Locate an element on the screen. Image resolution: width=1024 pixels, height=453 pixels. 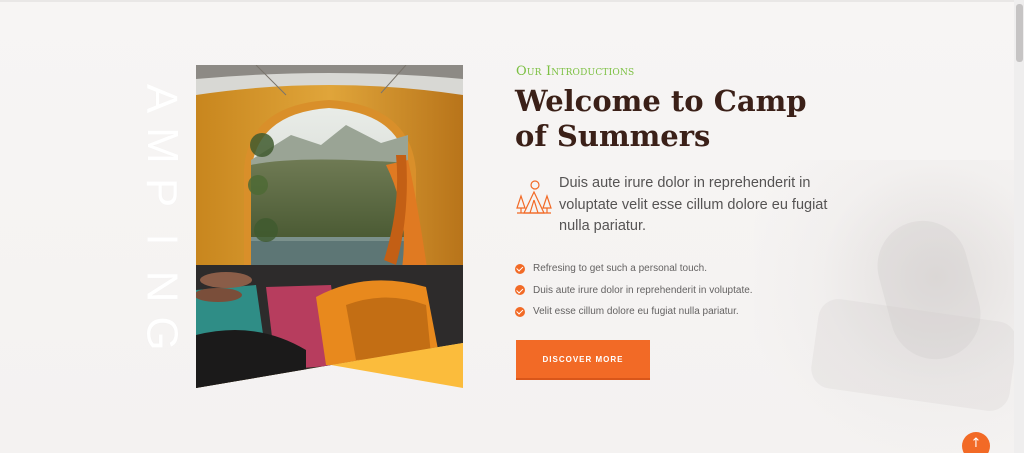
list-item: Refresing to get such a personal touch. is located at coordinates (634, 269).